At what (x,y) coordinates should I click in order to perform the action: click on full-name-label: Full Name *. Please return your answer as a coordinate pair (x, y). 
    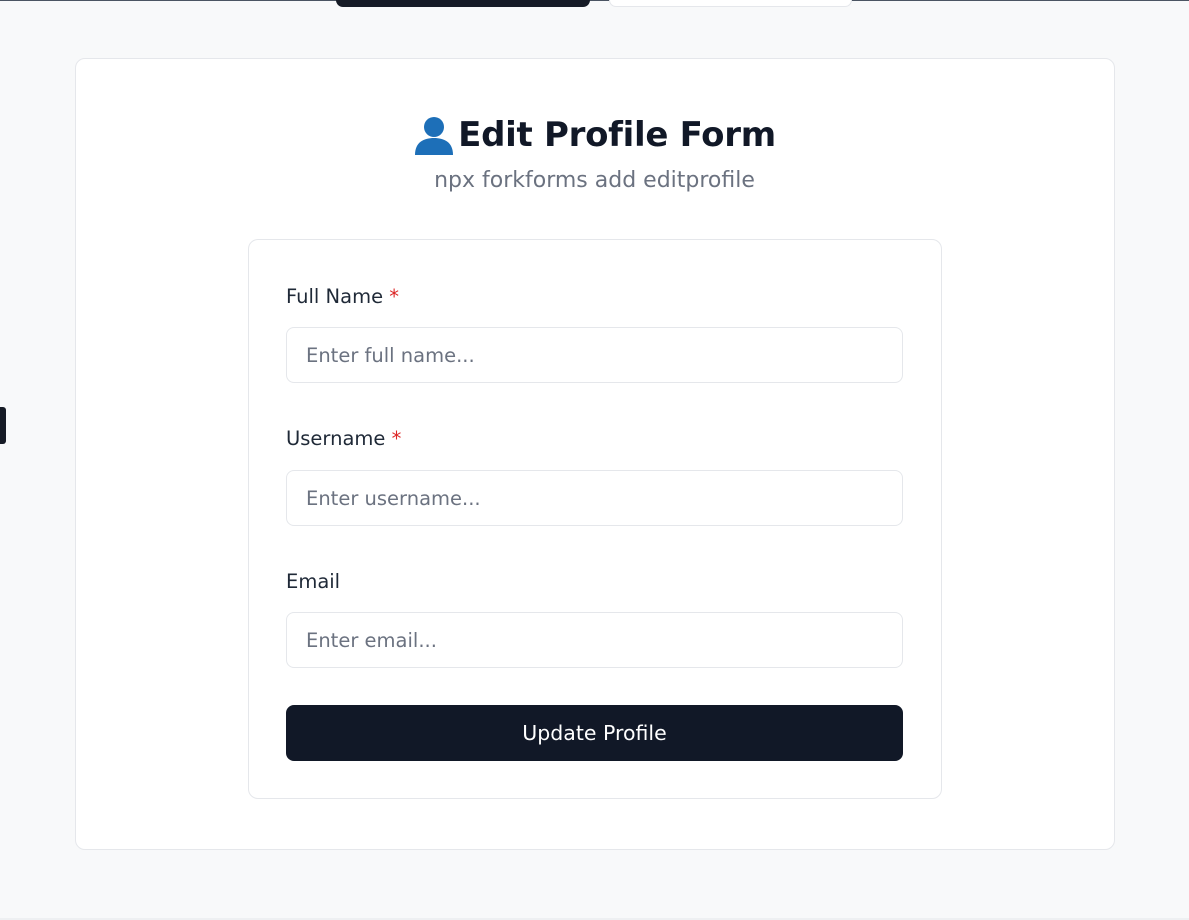
    Looking at the image, I should click on (342, 296).